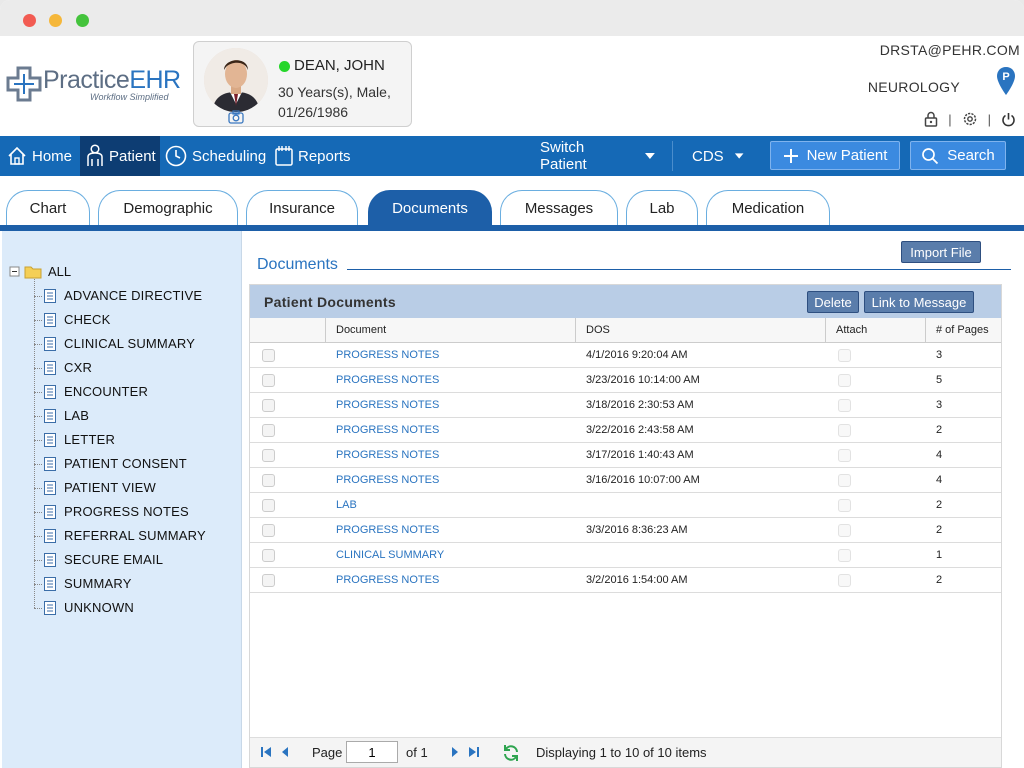  What do you see at coordinates (970, 119) in the screenshot?
I see `gear-icon` at bounding box center [970, 119].